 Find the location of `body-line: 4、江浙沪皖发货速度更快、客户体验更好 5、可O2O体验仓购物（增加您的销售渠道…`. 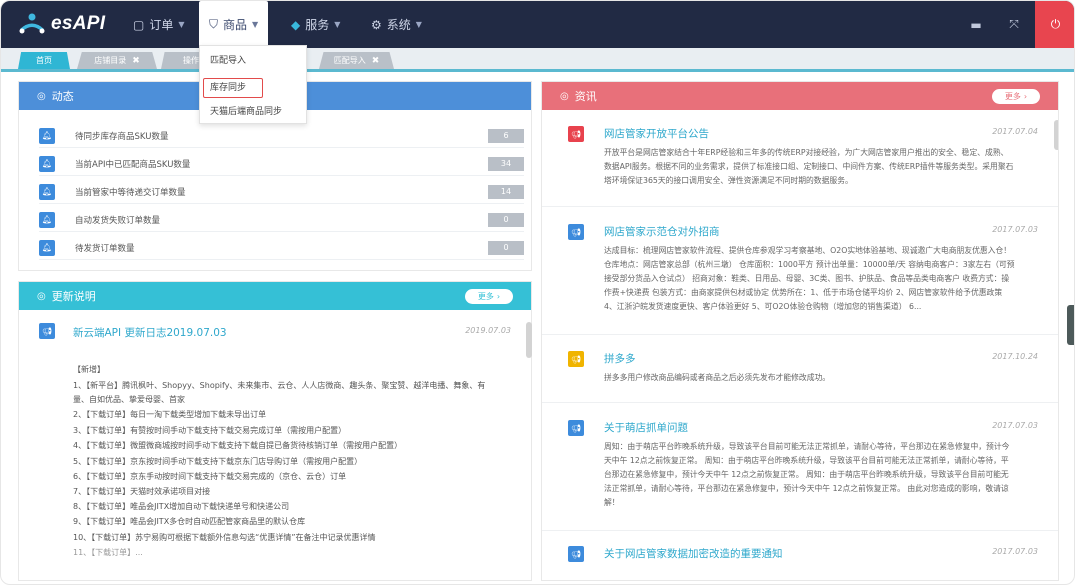

body-line: 4、江浙沪皖发货速度更快、客户体验更好 5、可O2O体验仓购物（增加您的销售渠道… is located at coordinates (763, 306).